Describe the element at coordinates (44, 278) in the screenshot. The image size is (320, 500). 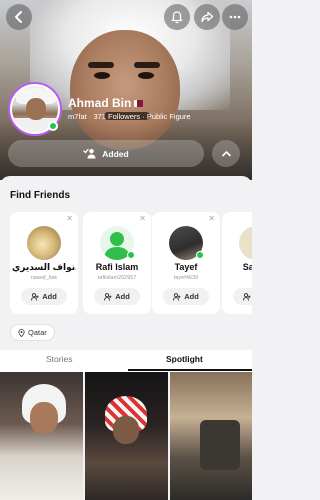
I see `friend-username: nawaf_bsk` at that location.